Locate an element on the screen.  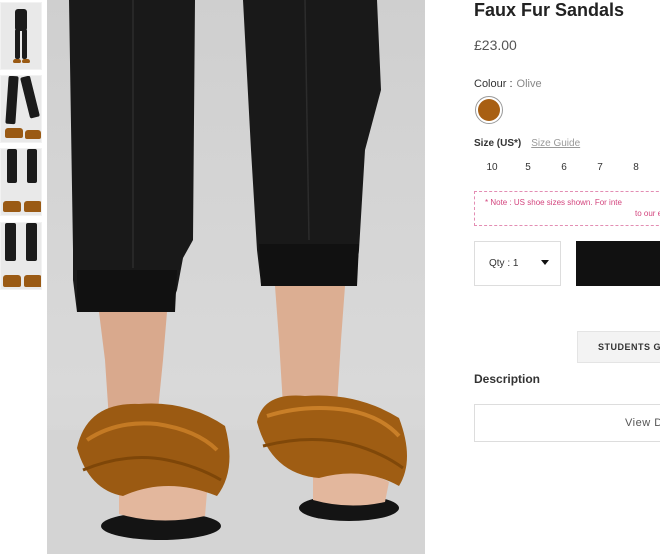
colour-swatch-olive is located at coordinates (489, 110).